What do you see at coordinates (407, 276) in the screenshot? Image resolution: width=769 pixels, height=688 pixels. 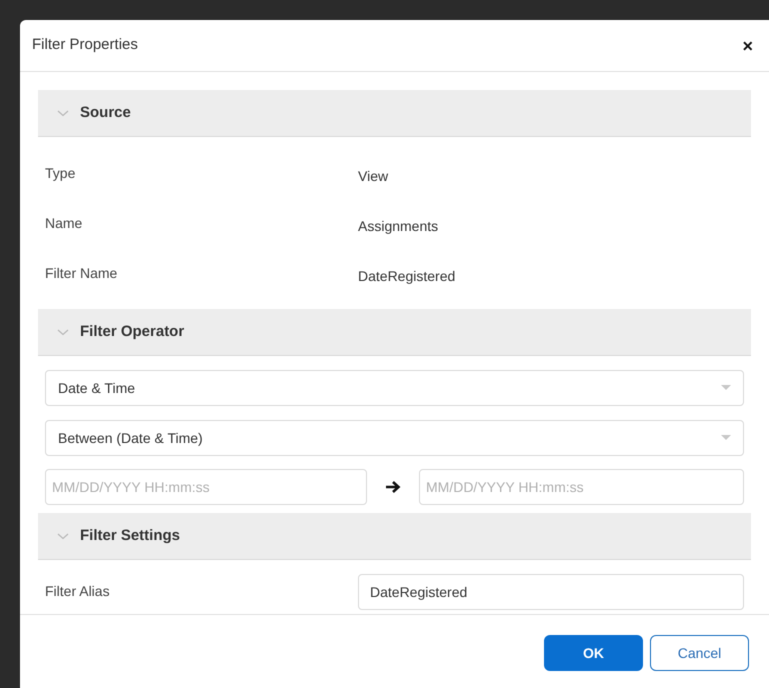 I see `field-value: DateRegistered` at bounding box center [407, 276].